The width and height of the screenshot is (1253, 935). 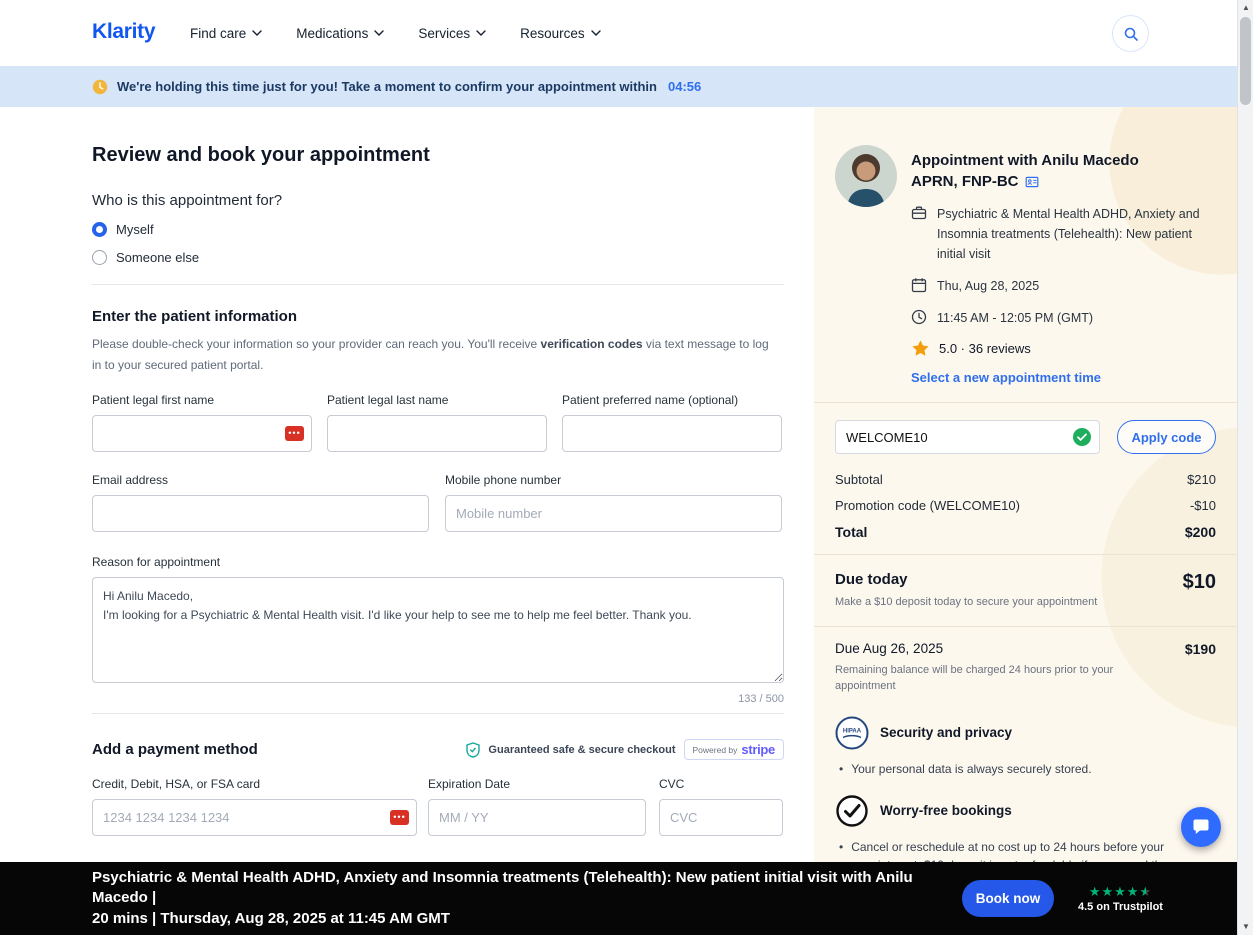 I want to click on email-input, so click(x=260, y=513).